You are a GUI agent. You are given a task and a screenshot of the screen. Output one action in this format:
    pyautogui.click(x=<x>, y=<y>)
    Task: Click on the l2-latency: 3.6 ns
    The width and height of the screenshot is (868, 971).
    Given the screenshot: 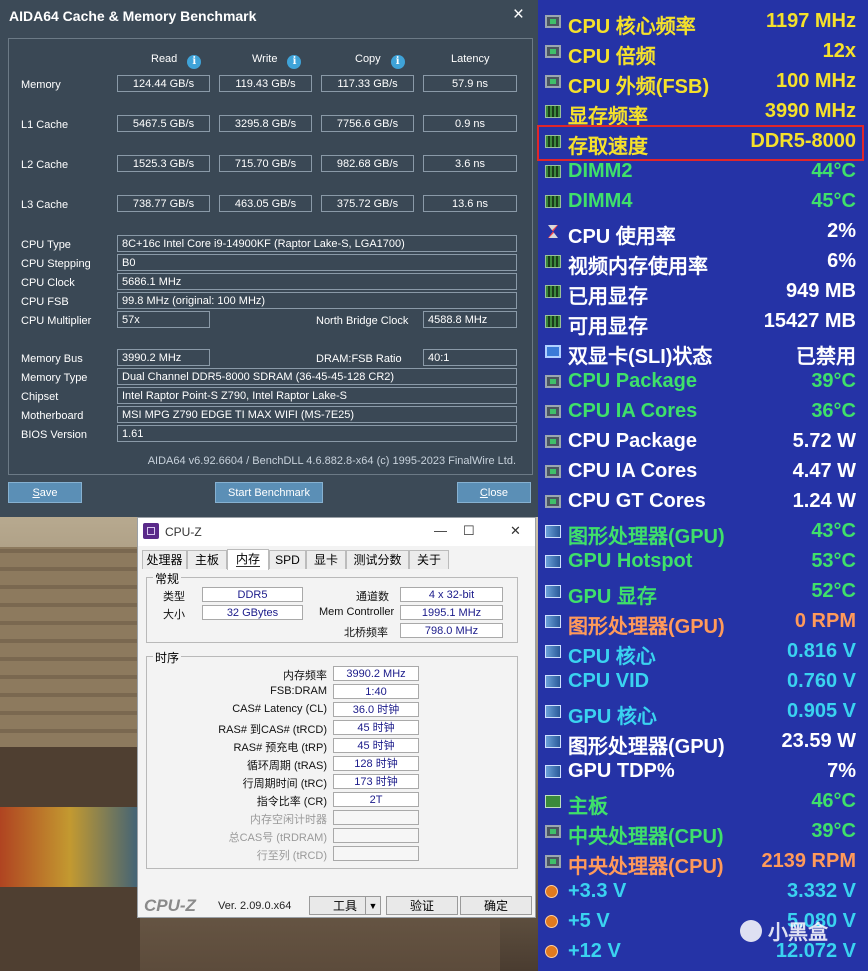 What is the action you would take?
    pyautogui.click(x=470, y=163)
    